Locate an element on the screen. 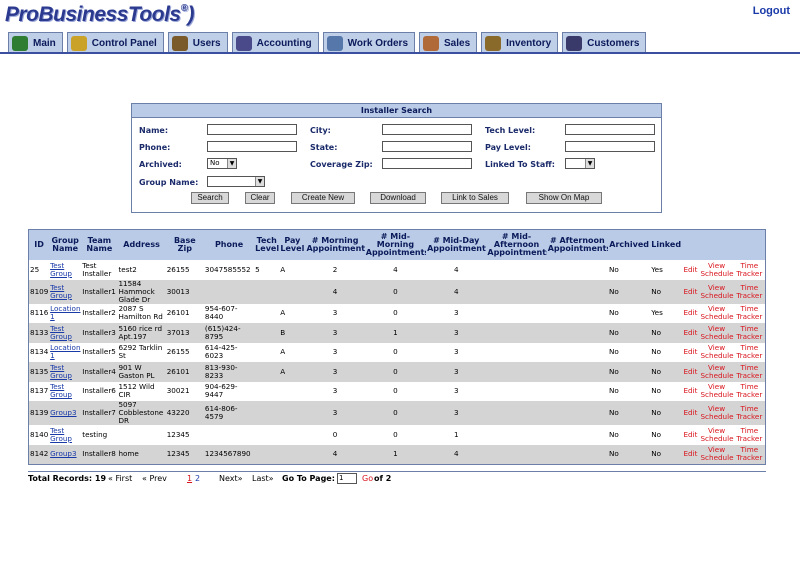 The image size is (800, 588). tab-inventory: Inventory is located at coordinates (520, 42).